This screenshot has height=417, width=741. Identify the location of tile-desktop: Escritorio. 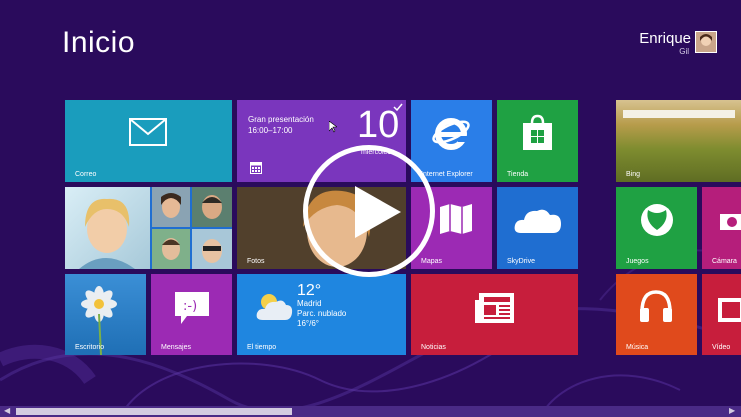
(105, 314).